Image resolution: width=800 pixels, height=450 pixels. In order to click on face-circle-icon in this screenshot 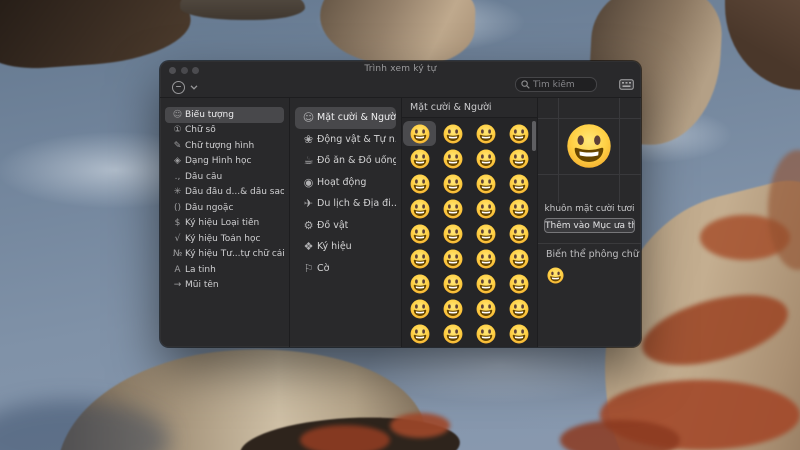, I will do `click(178, 87)`.